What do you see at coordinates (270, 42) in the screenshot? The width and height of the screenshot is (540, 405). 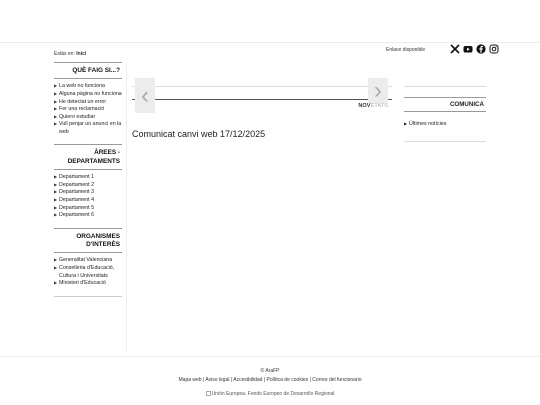 I see `header-divider` at bounding box center [270, 42].